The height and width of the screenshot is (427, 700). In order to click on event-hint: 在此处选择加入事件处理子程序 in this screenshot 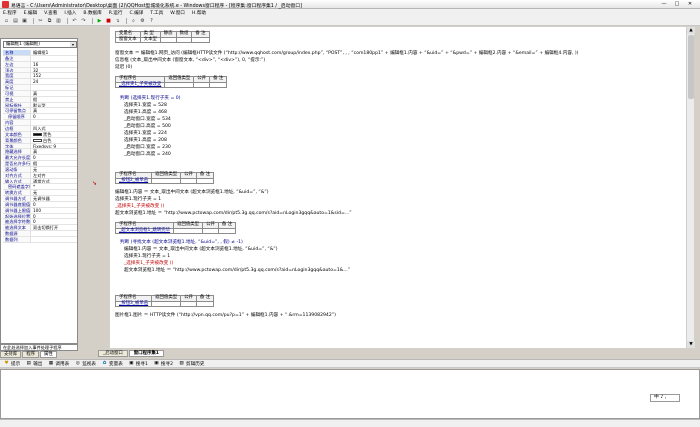, I will do `click(39, 347)`.